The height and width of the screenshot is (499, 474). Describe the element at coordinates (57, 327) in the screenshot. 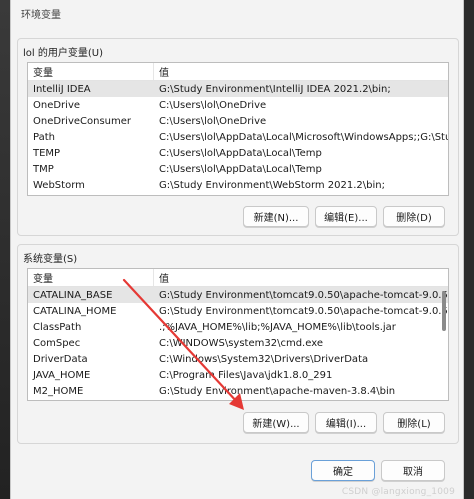

I see `variable-name-cell: ClassPath` at that location.